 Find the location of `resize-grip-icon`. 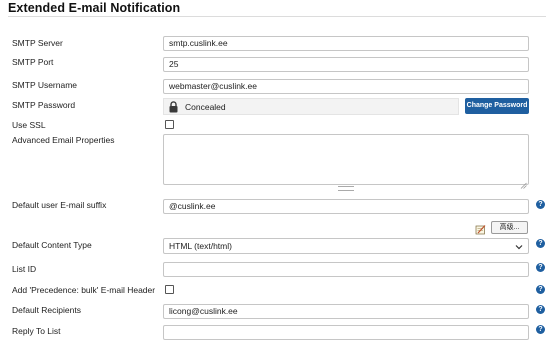

resize-grip-icon is located at coordinates (523, 182).